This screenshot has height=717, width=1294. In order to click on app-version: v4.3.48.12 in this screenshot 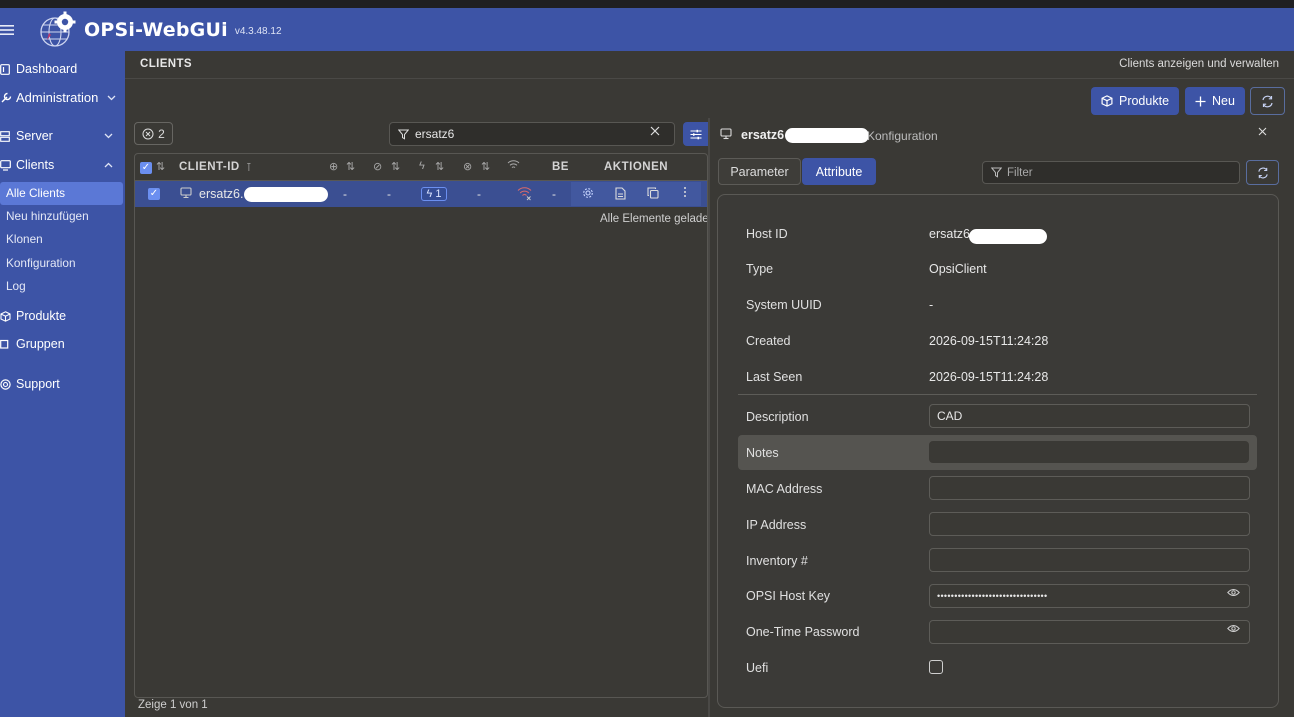, I will do `click(258, 31)`.